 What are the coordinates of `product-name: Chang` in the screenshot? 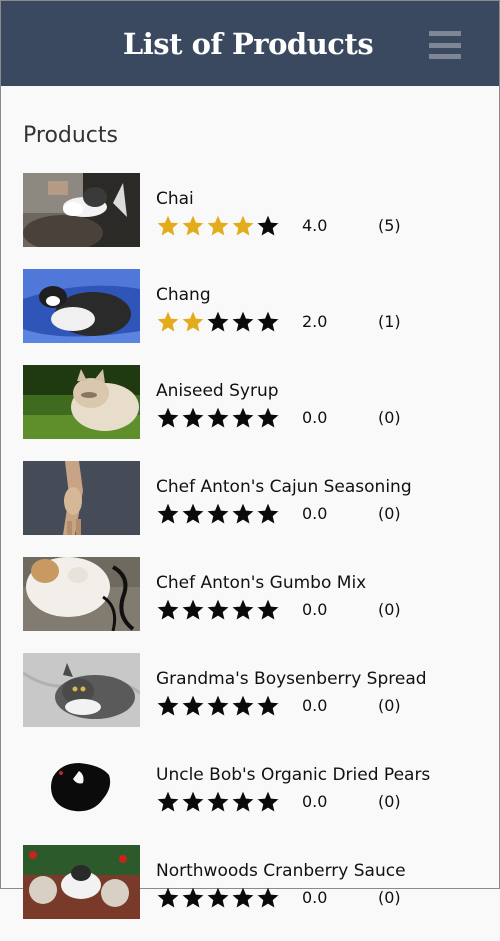 It's located at (183, 295).